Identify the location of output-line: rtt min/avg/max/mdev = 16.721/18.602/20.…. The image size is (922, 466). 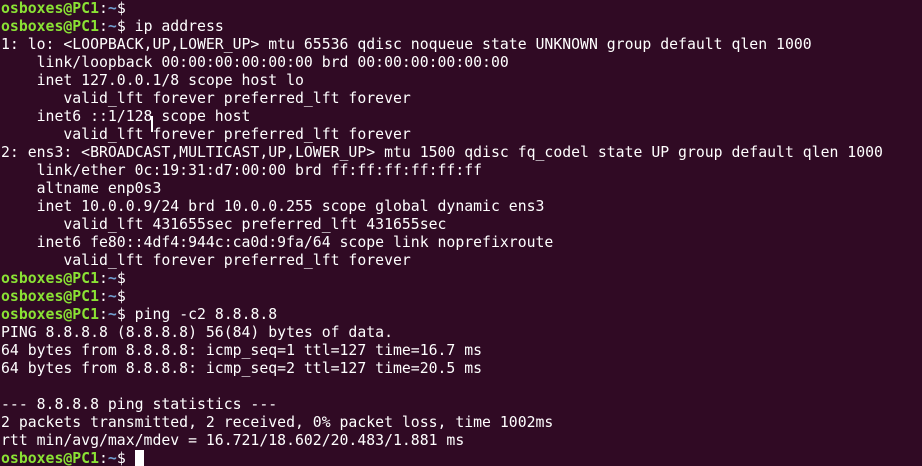
(233, 440).